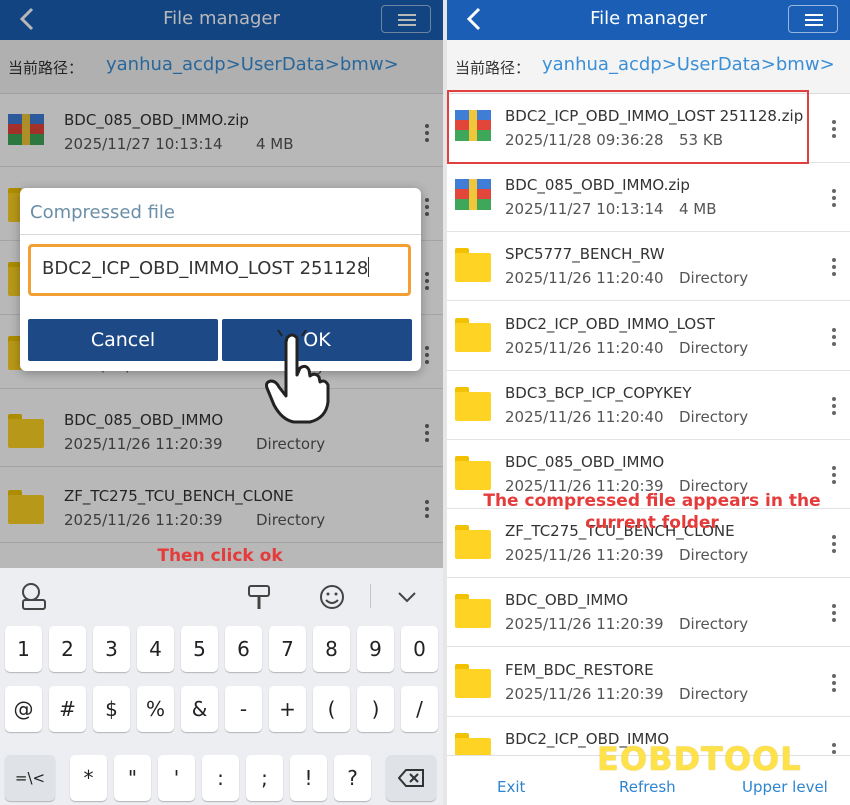 The width and height of the screenshot is (850, 805). What do you see at coordinates (33, 597) in the screenshot?
I see `keyboard-settings-icon` at bounding box center [33, 597].